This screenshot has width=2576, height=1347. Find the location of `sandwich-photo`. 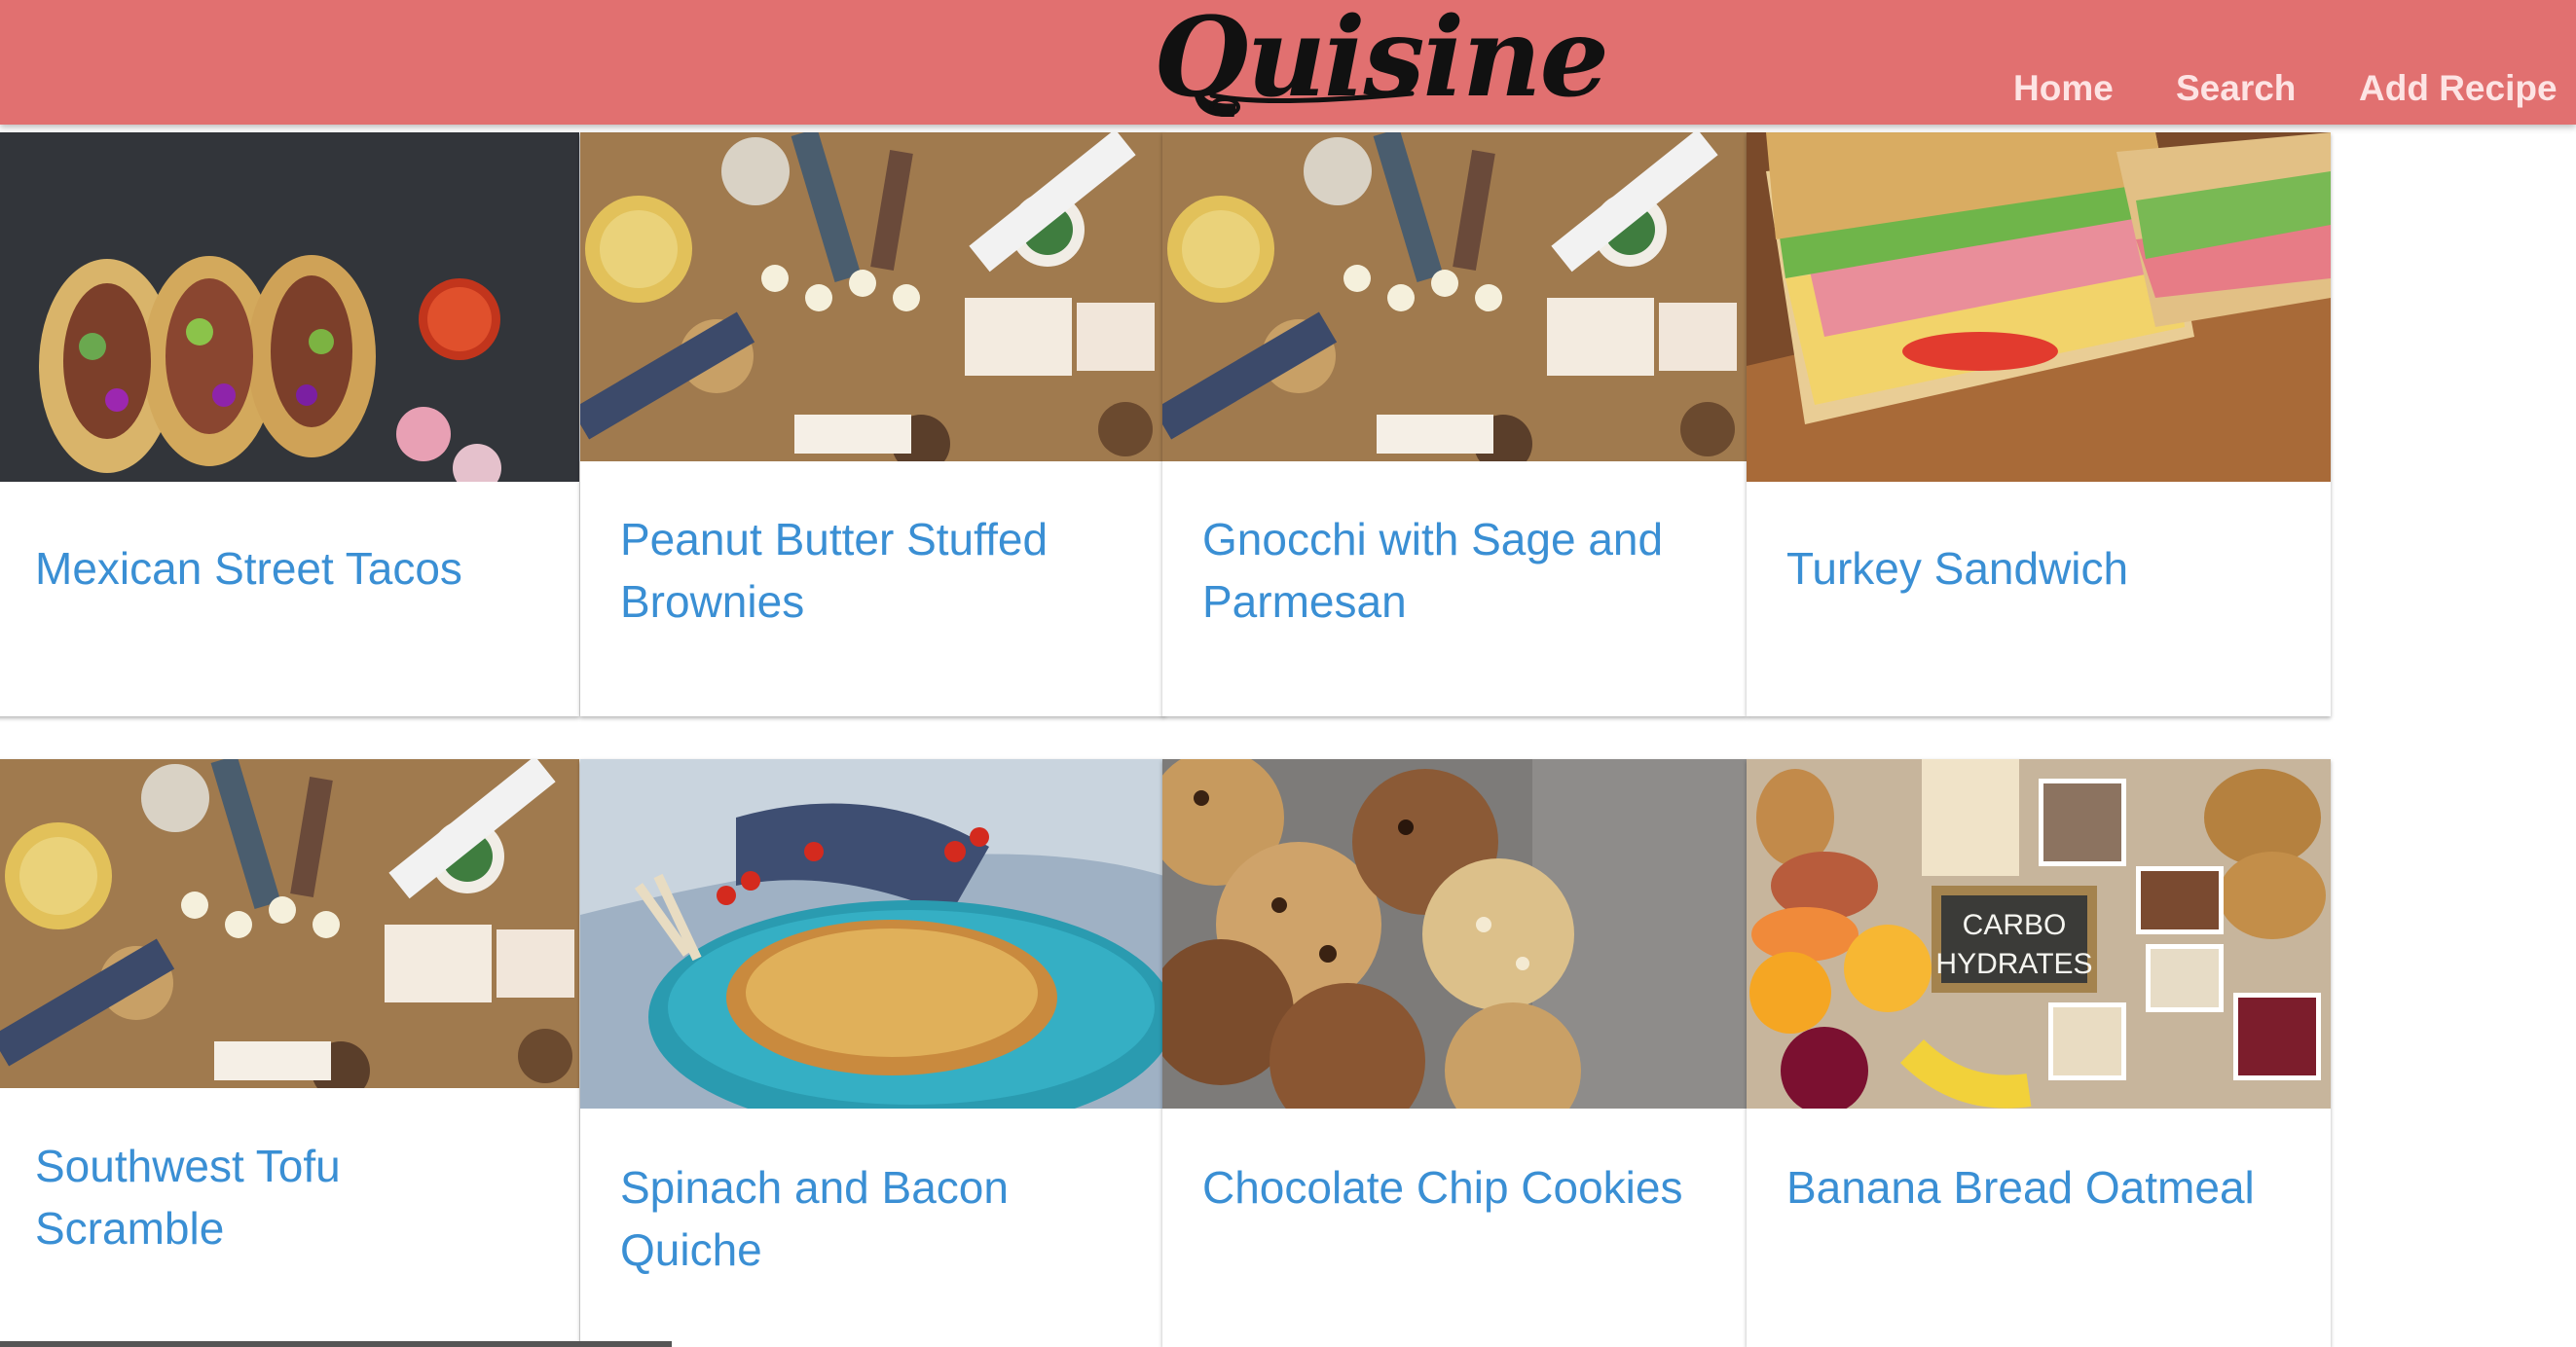

sandwich-photo is located at coordinates (2039, 307).